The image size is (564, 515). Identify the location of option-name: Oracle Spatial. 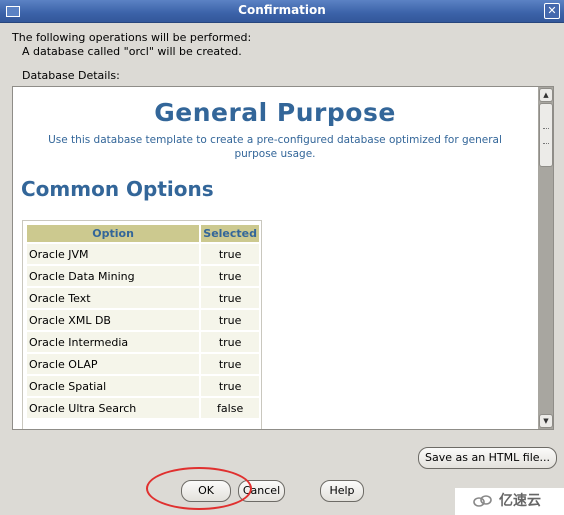
(113, 386).